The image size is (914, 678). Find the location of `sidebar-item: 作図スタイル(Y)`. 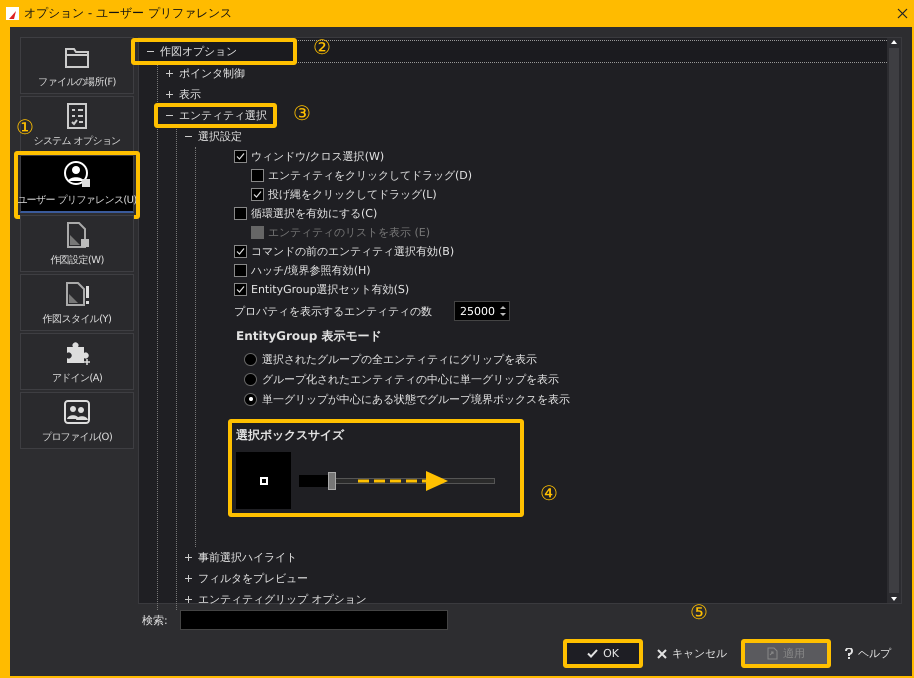

sidebar-item: 作図スタイル(Y) is located at coordinates (77, 302).